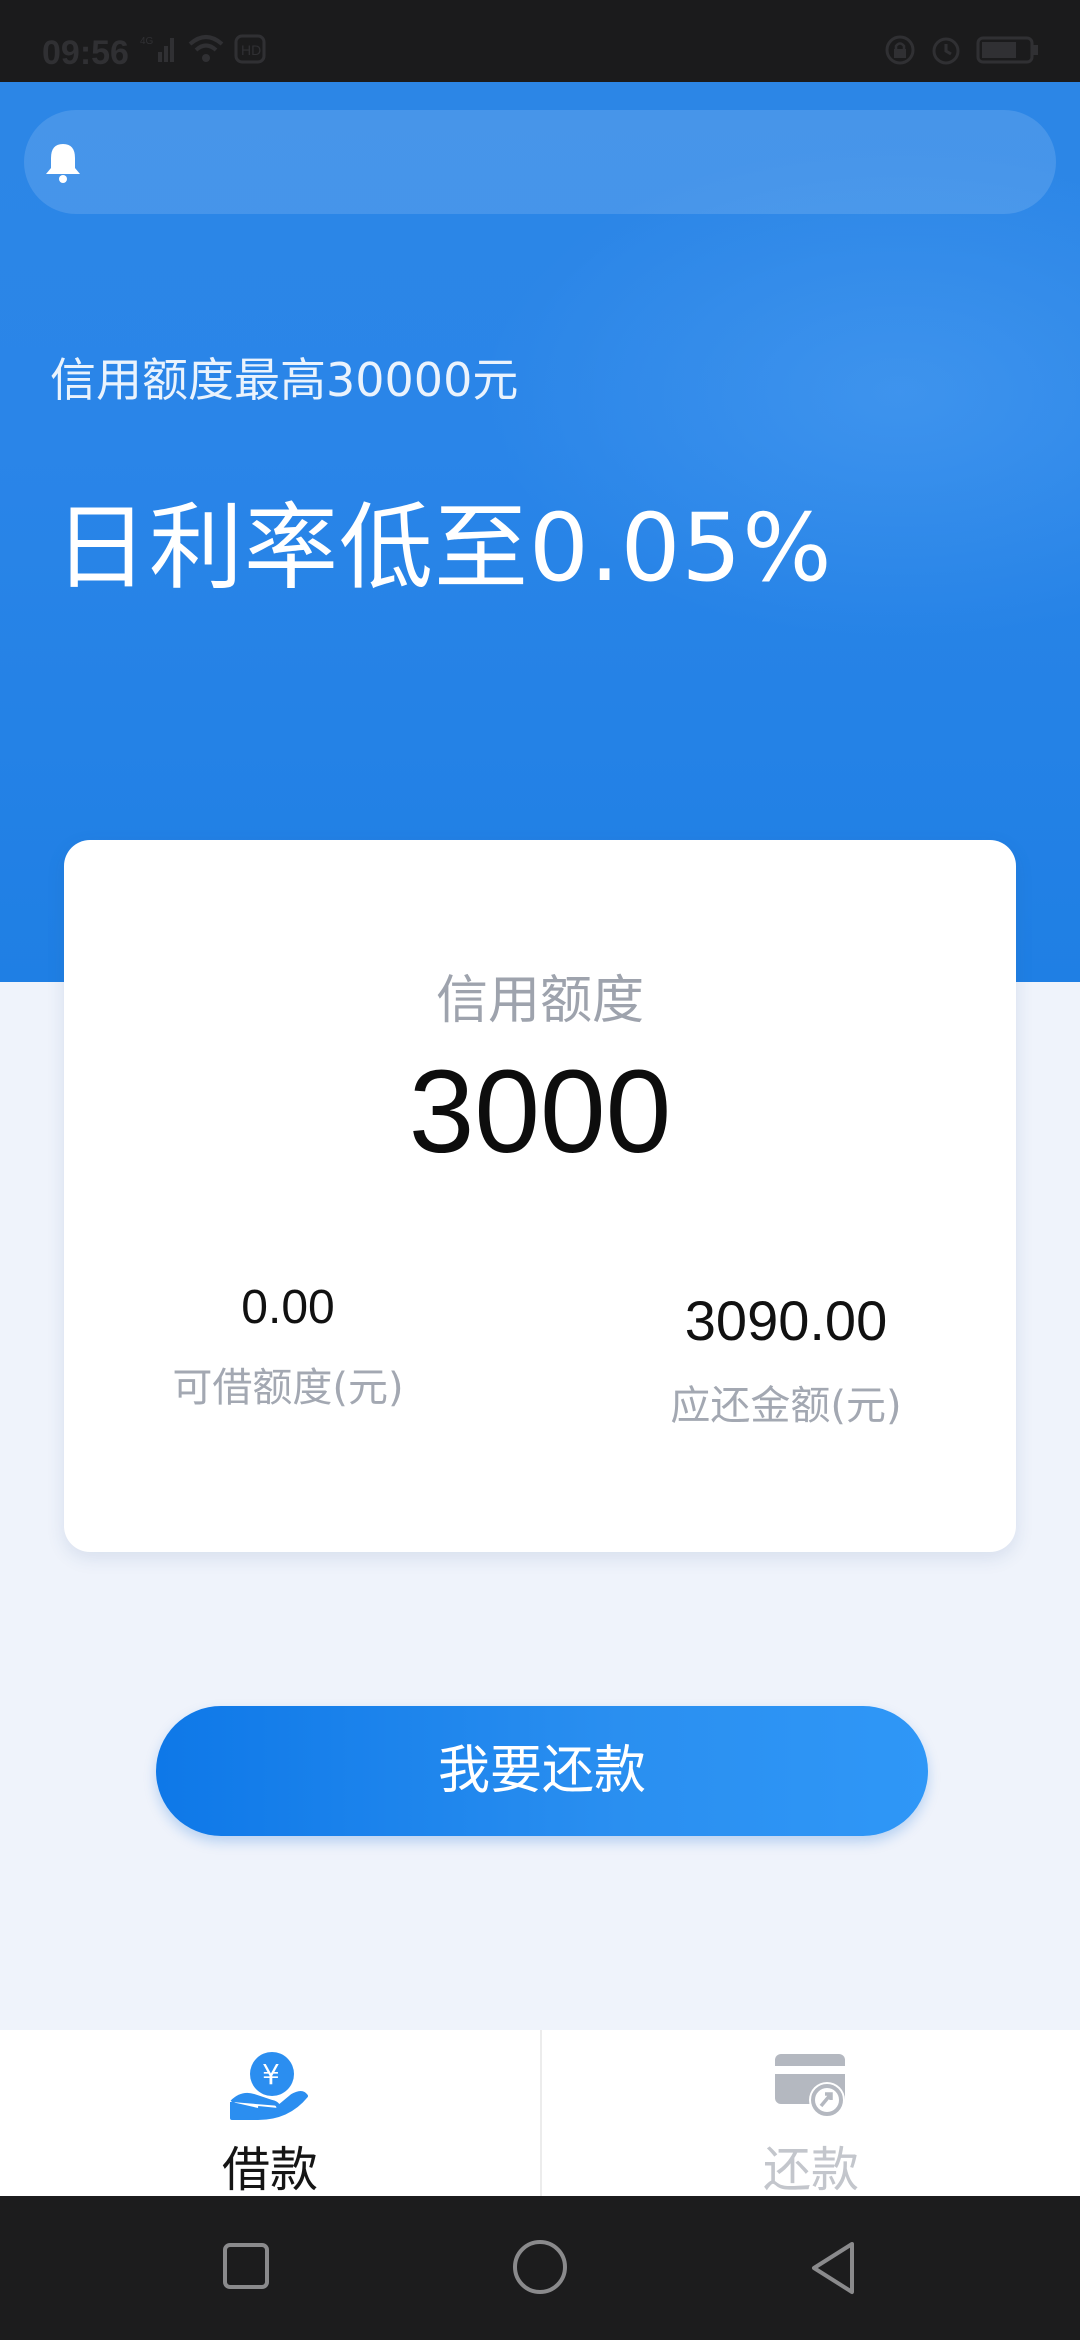  I want to click on bell-icon, so click(63, 164).